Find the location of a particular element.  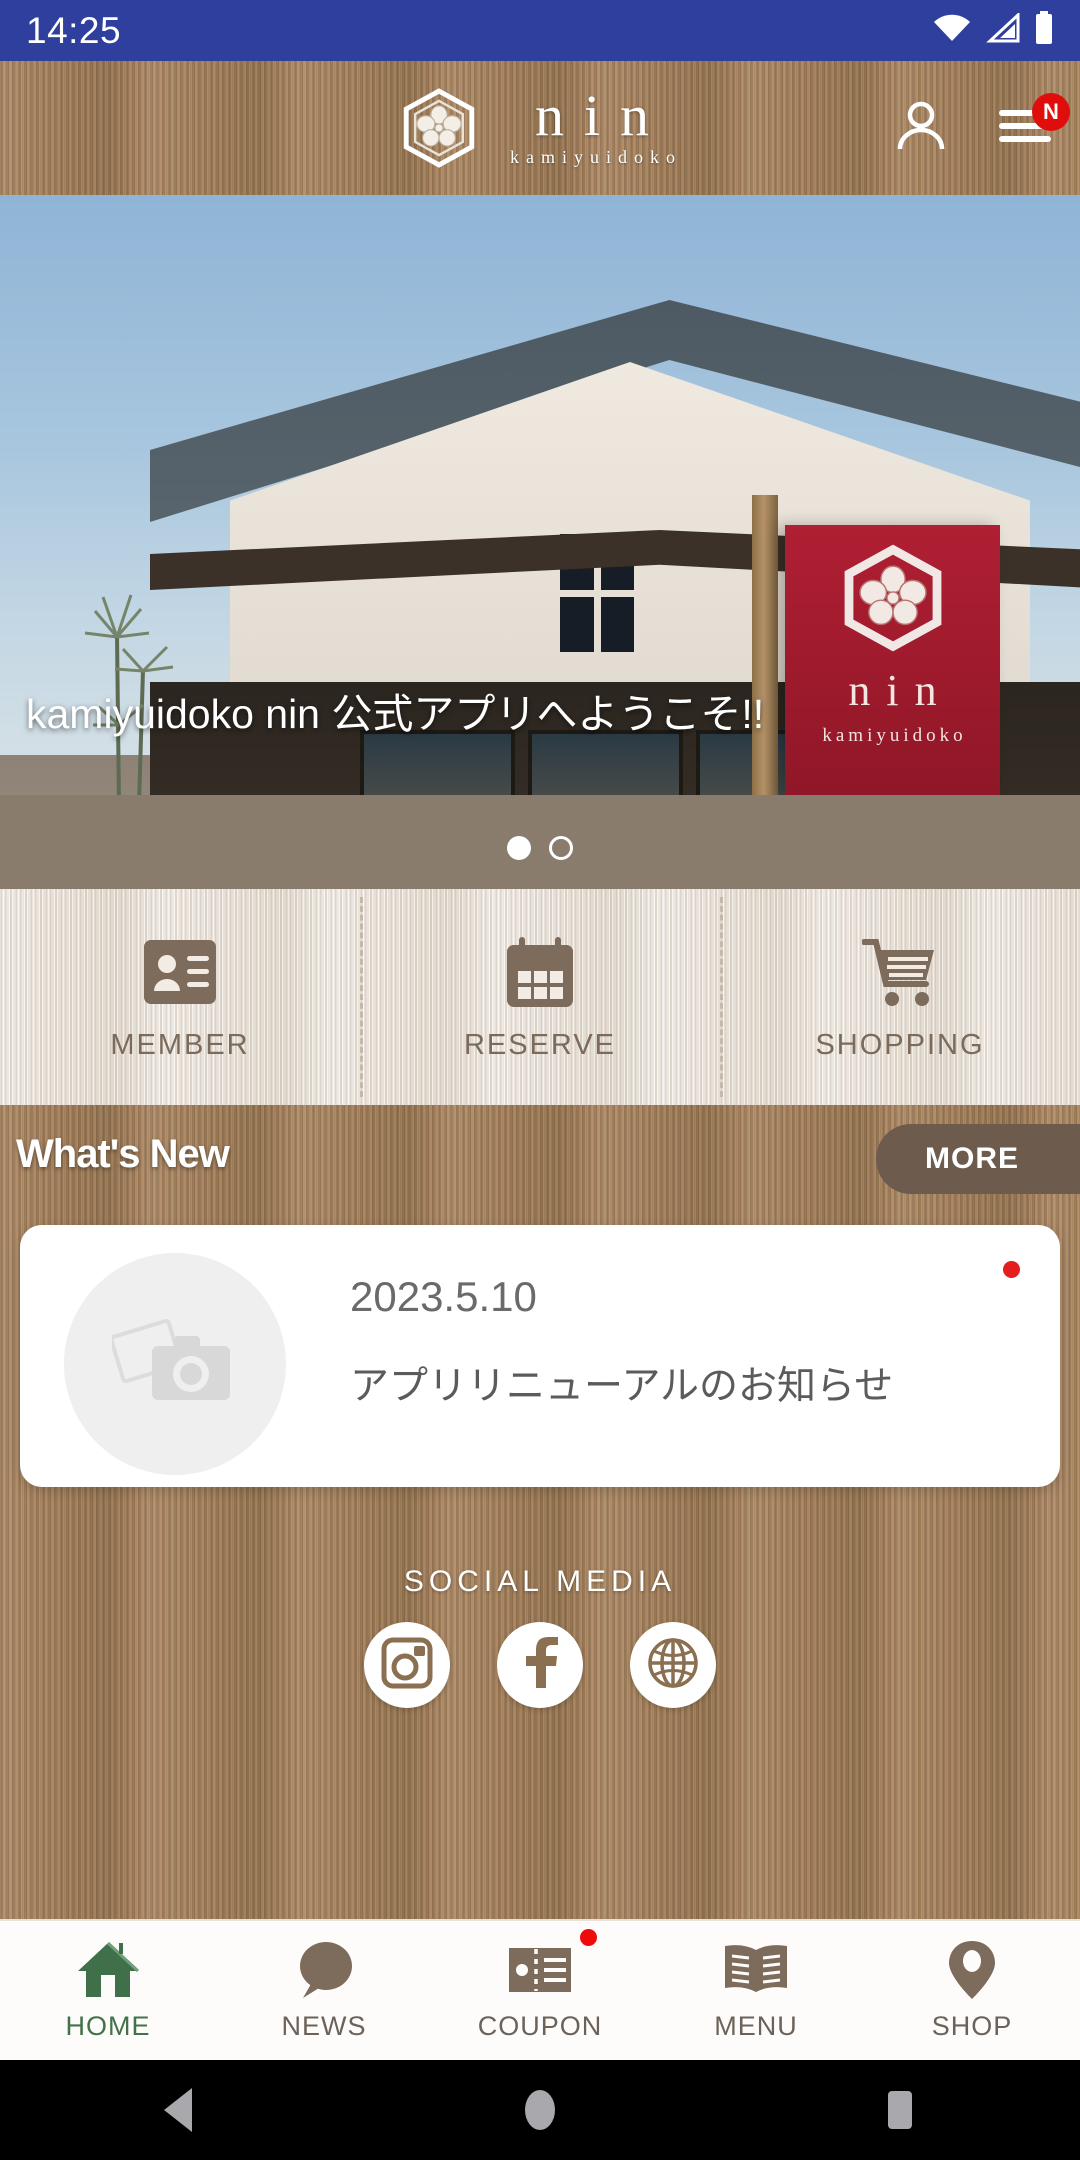

status-bar: 14:25 is located at coordinates (540, 30).